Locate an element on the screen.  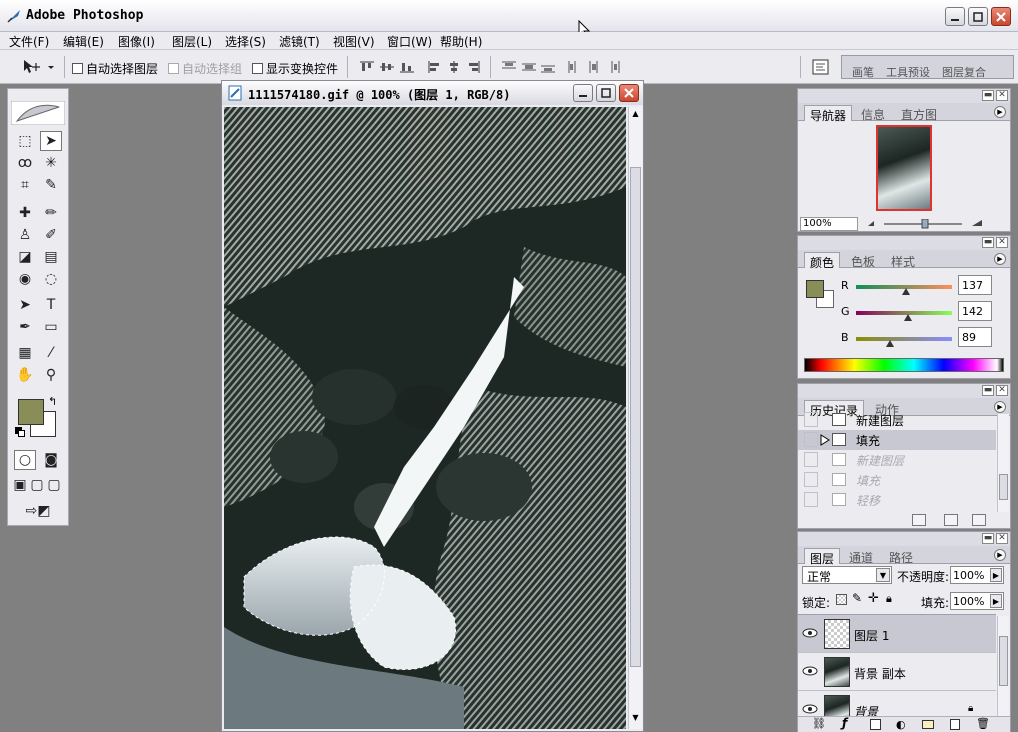
blur-tool-icon: ◉ is located at coordinates (25, 279).